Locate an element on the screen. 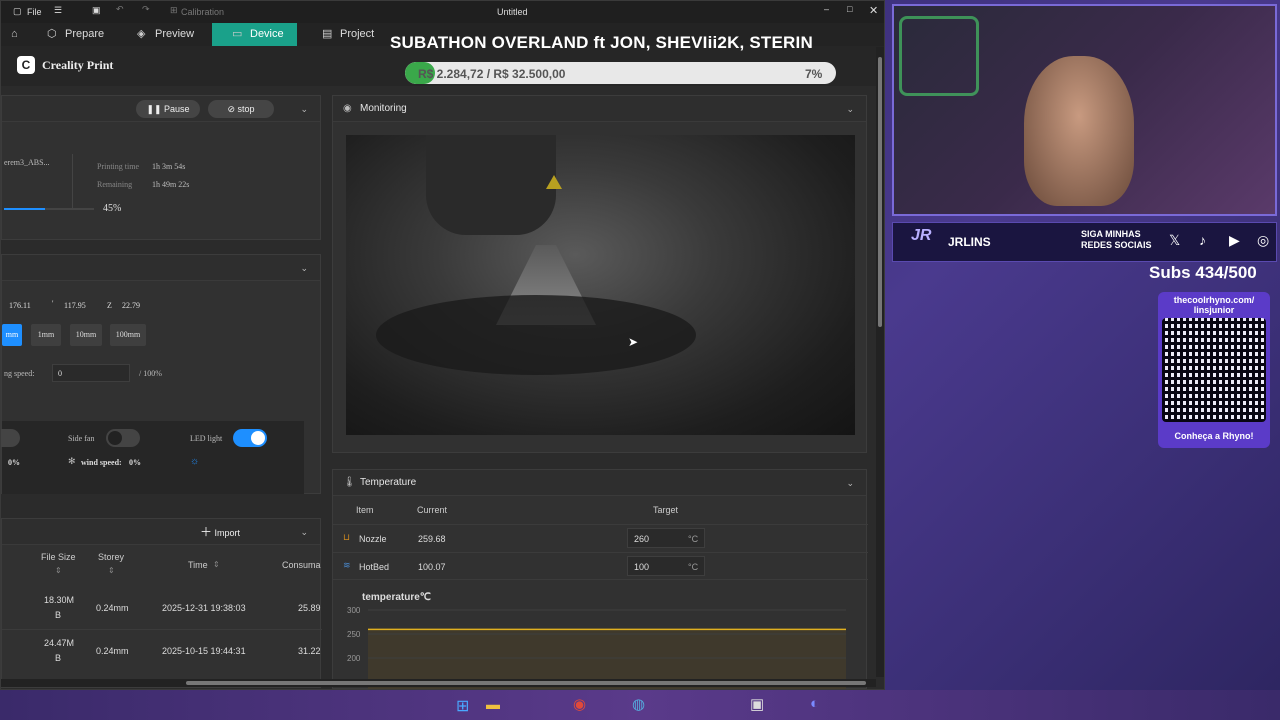 The image size is (1280, 720). col-item: Item is located at coordinates (365, 510).